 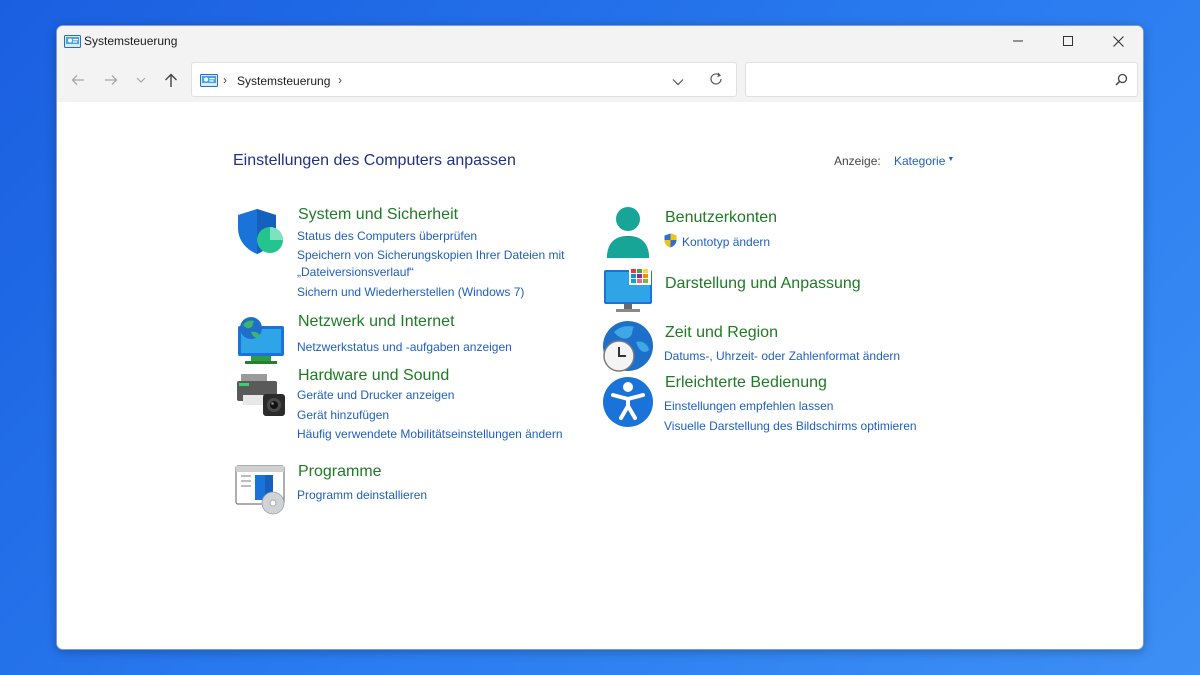 I want to click on window-title: Systemsteuerung, so click(x=131, y=41).